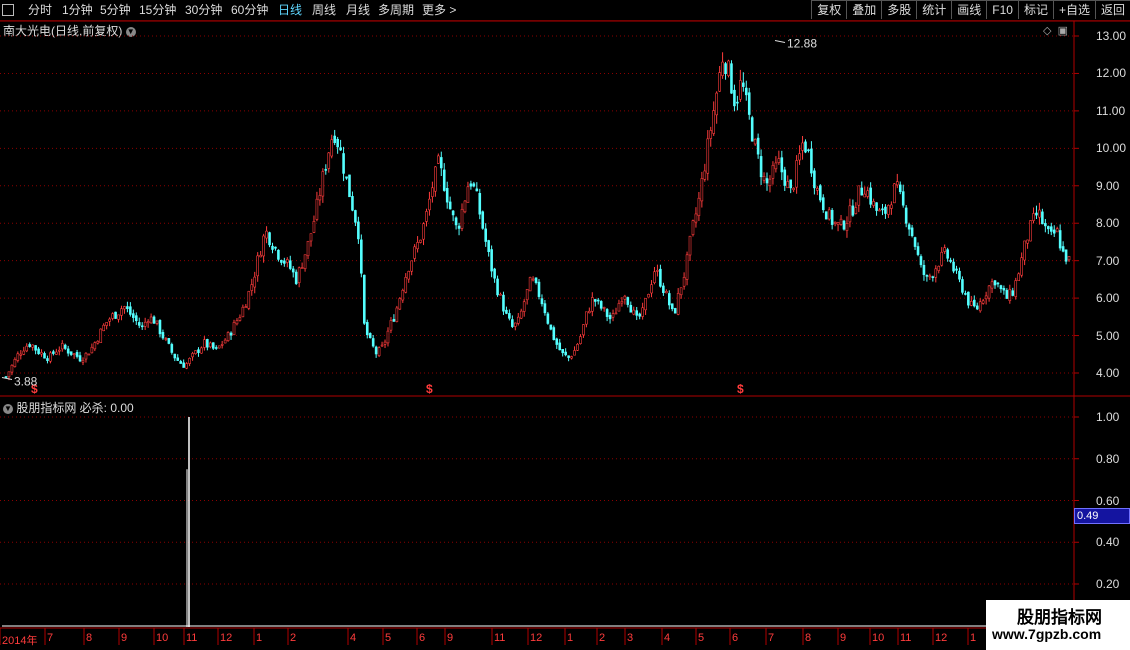 The width and height of the screenshot is (1130, 650). What do you see at coordinates (864, 9) in the screenshot?
I see `tool-button-1: 叠加` at bounding box center [864, 9].